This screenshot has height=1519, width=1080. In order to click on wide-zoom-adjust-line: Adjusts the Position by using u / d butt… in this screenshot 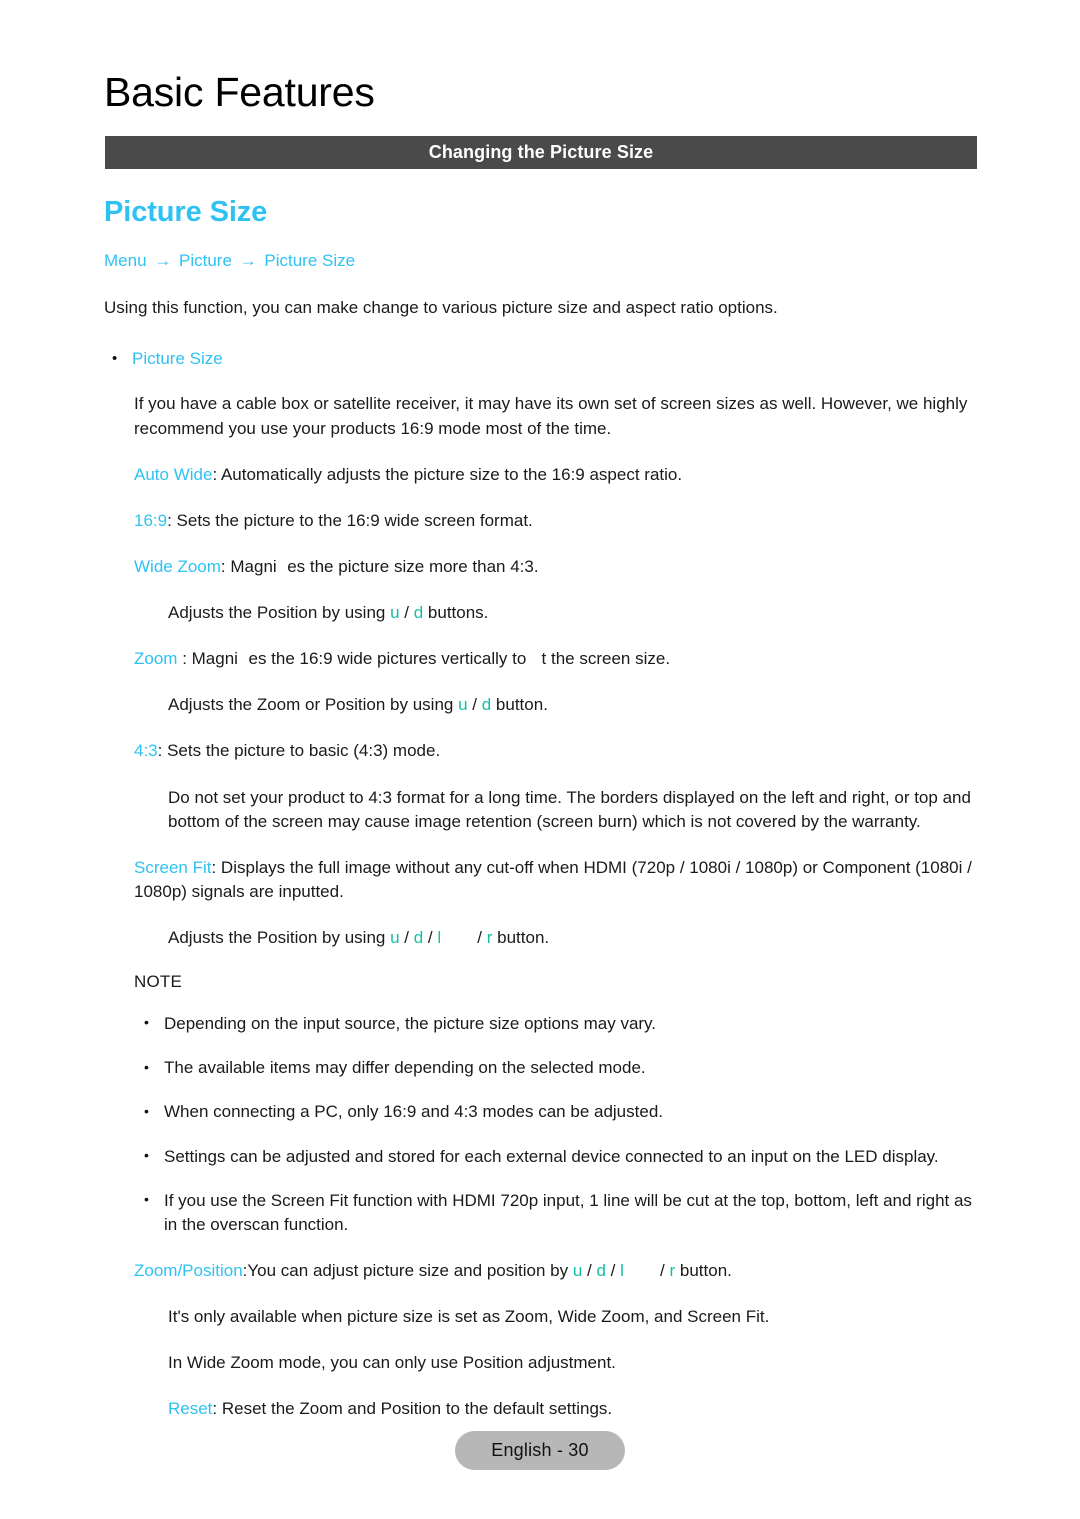, I will do `click(544, 613)`.